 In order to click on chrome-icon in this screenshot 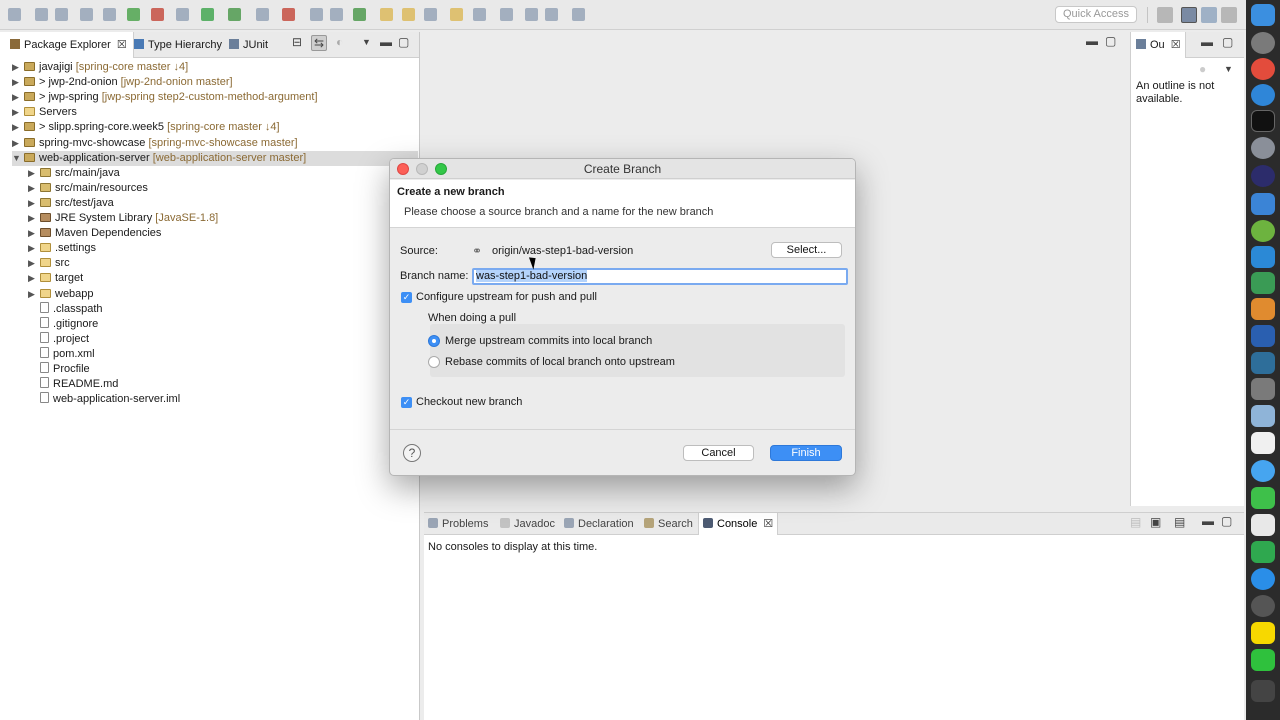, I will do `click(1263, 69)`.